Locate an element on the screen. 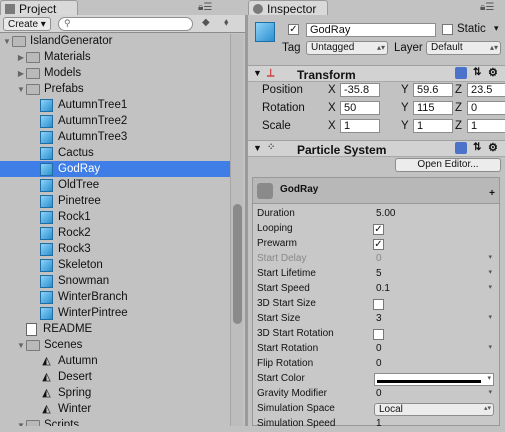 This screenshot has height=432, width=505. tab-inspector: Inspector is located at coordinates (288, 8).